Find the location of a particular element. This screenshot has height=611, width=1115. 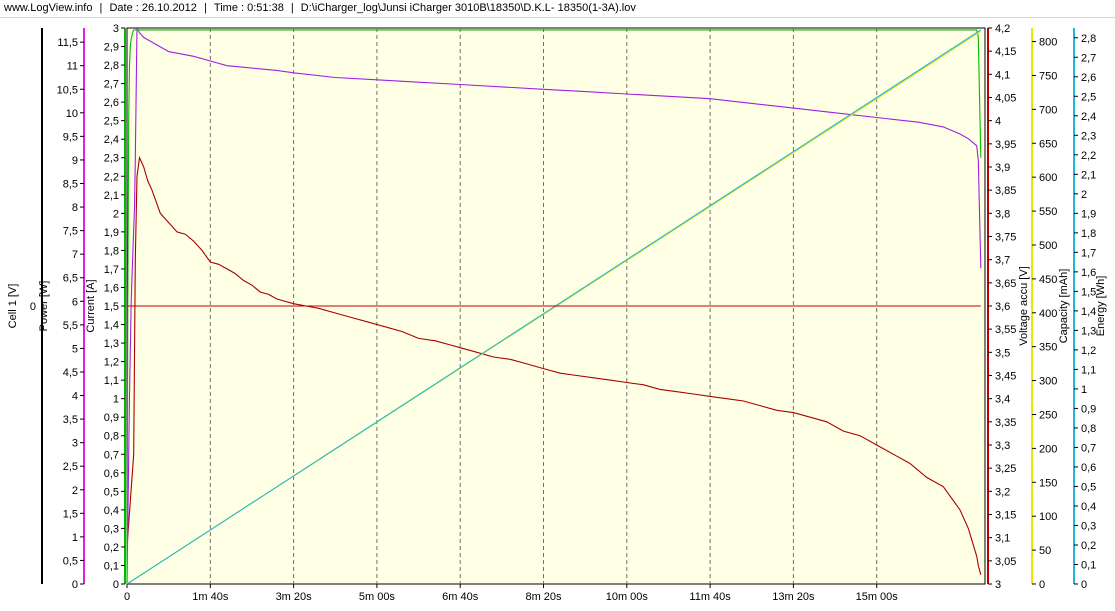

site-label: www.LogView.info is located at coordinates (48, 8).